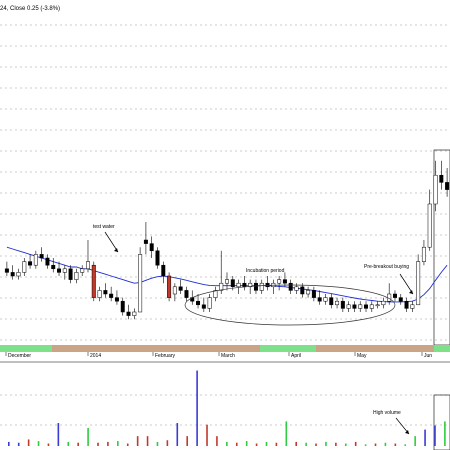 This screenshot has height=450, width=450. I want to click on x-tick-label: Jun, so click(428, 356).